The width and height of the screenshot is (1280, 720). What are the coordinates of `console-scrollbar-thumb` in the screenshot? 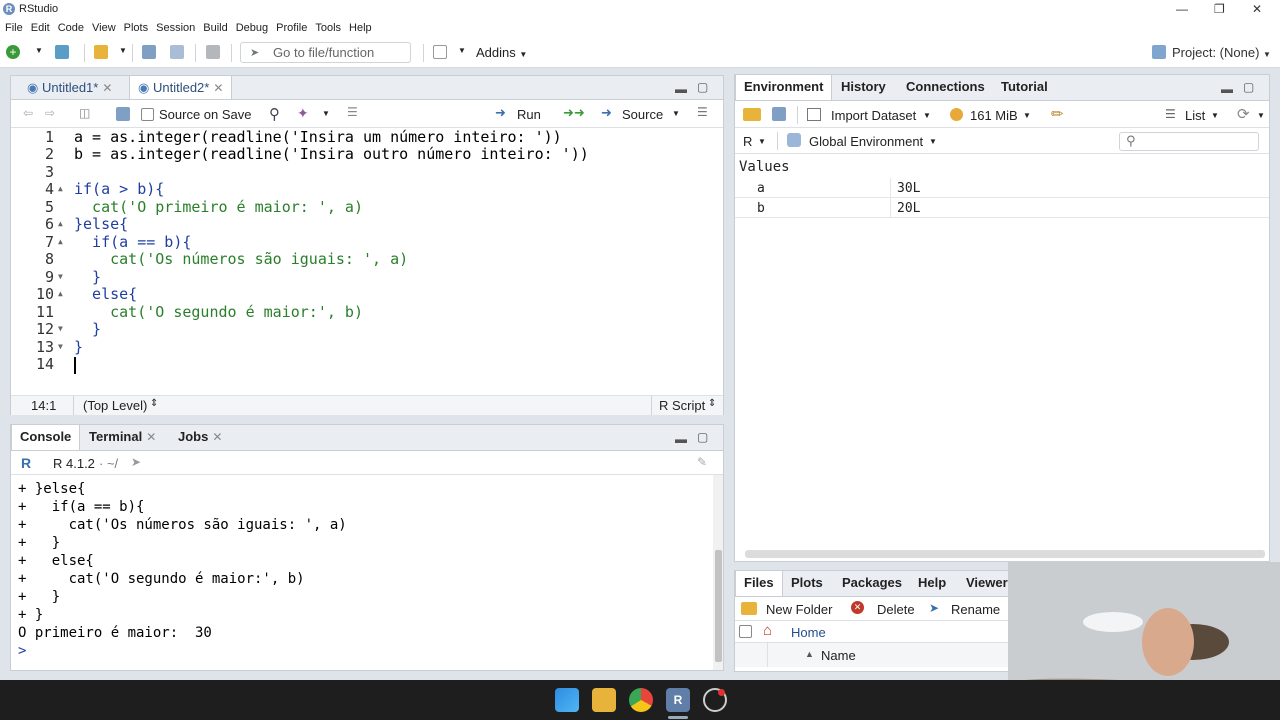 It's located at (718, 606).